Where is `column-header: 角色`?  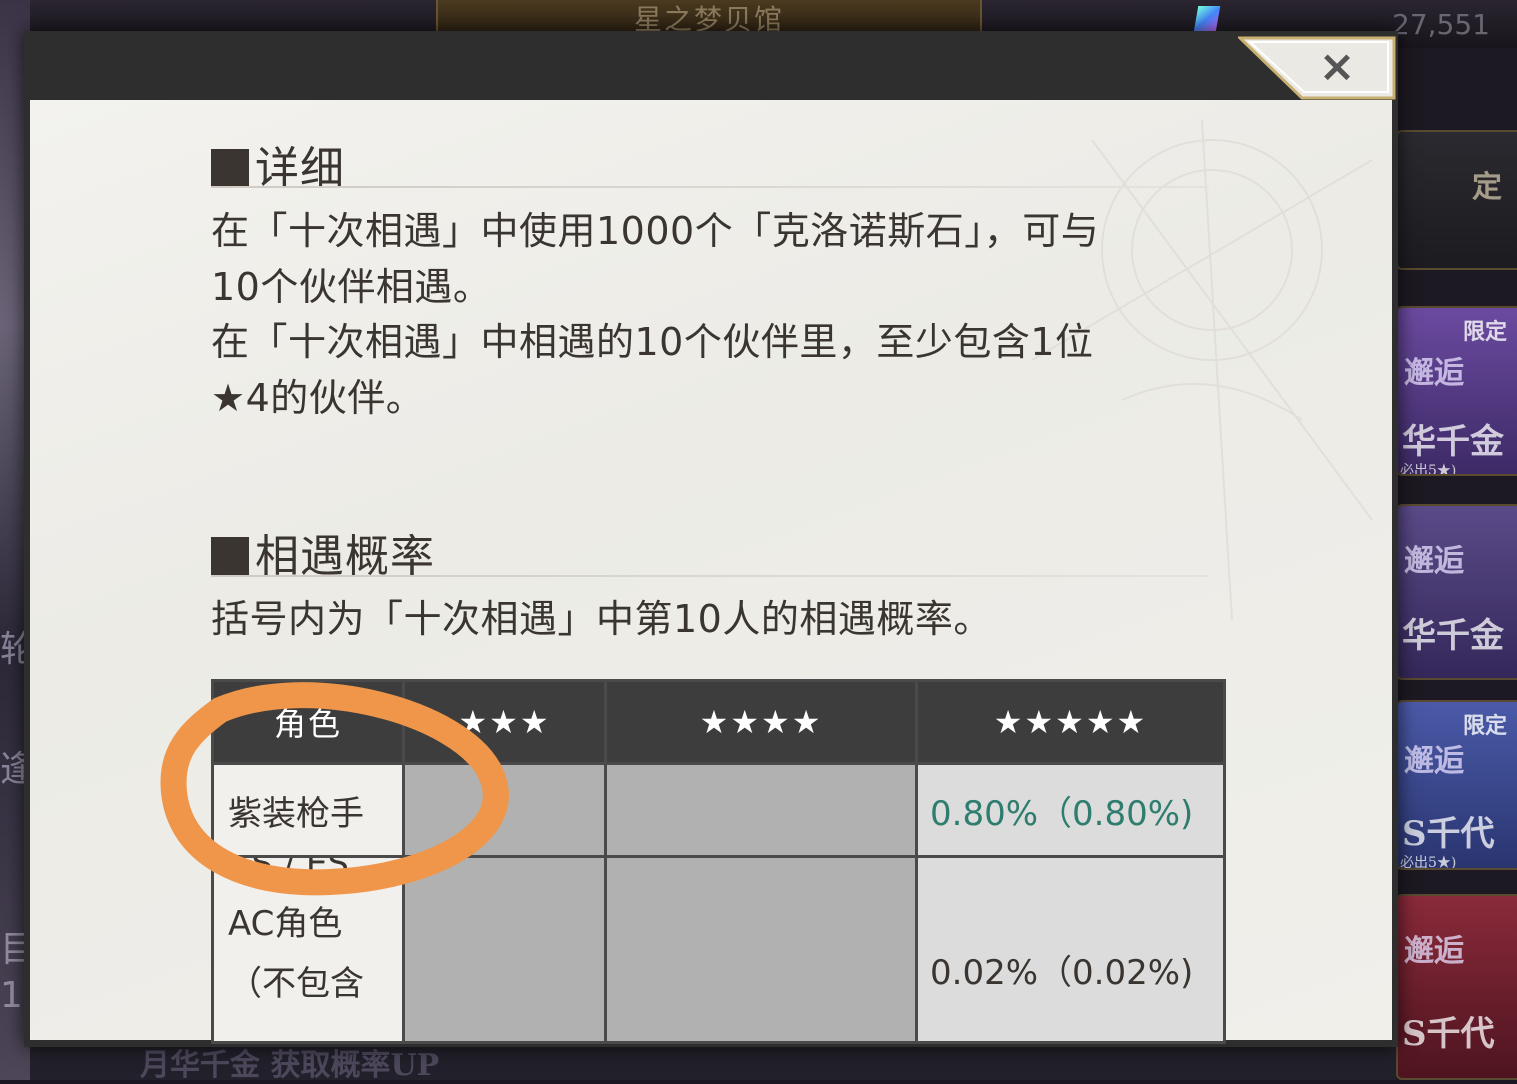 column-header: 角色 is located at coordinates (308, 722).